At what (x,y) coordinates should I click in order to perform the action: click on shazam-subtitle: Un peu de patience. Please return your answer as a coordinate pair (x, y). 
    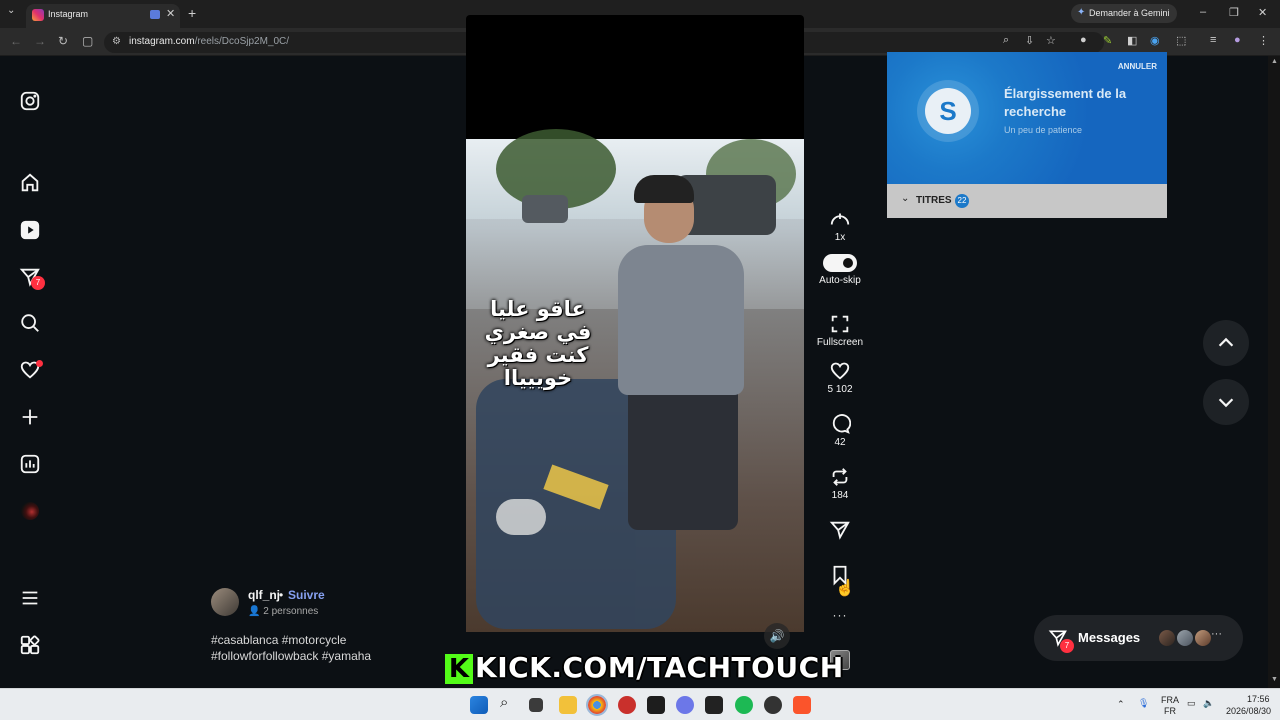
    Looking at the image, I should click on (1043, 130).